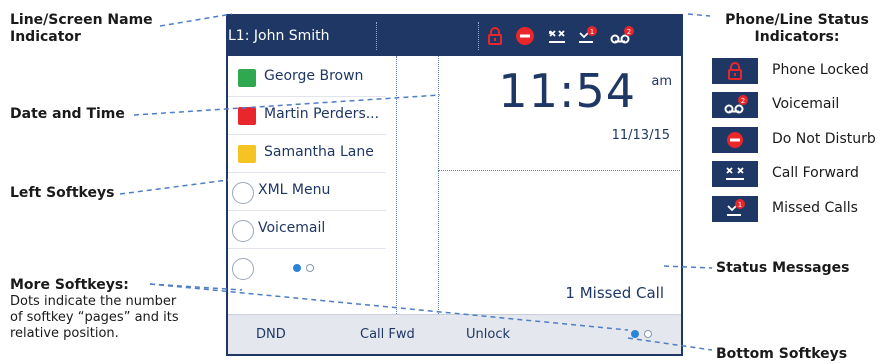  I want to click on callout-more-softkeys: More Softkeys:, so click(69, 285).